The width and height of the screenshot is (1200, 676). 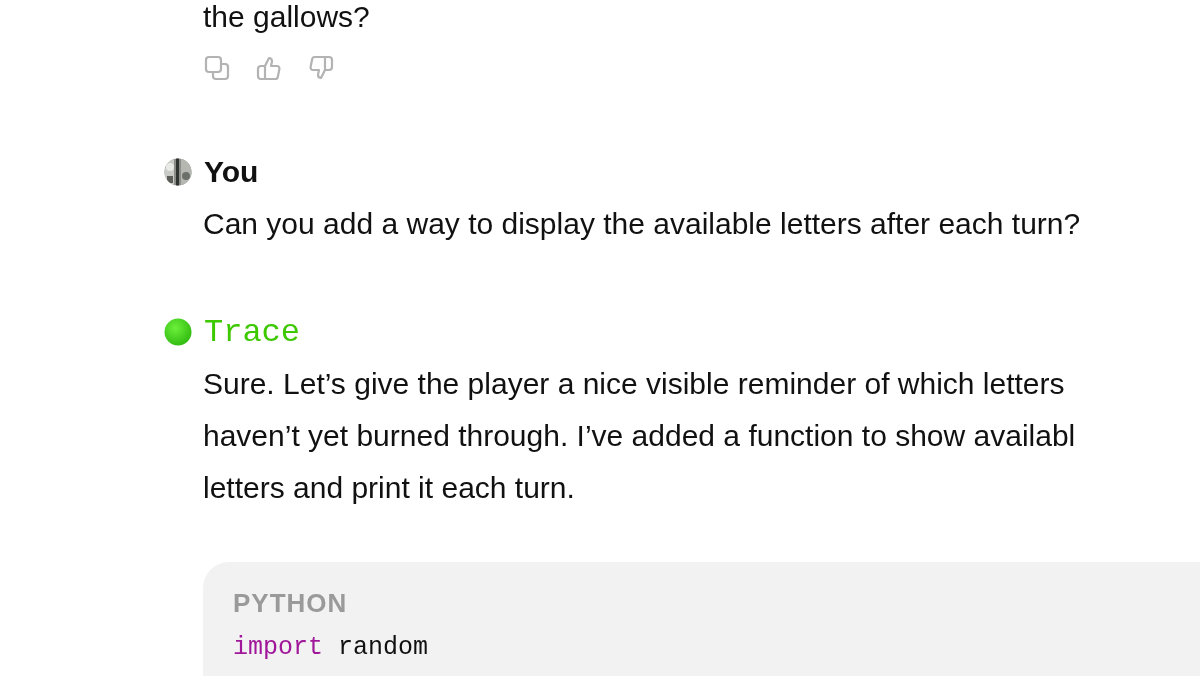 I want to click on code-keyword: import, so click(x=278, y=647).